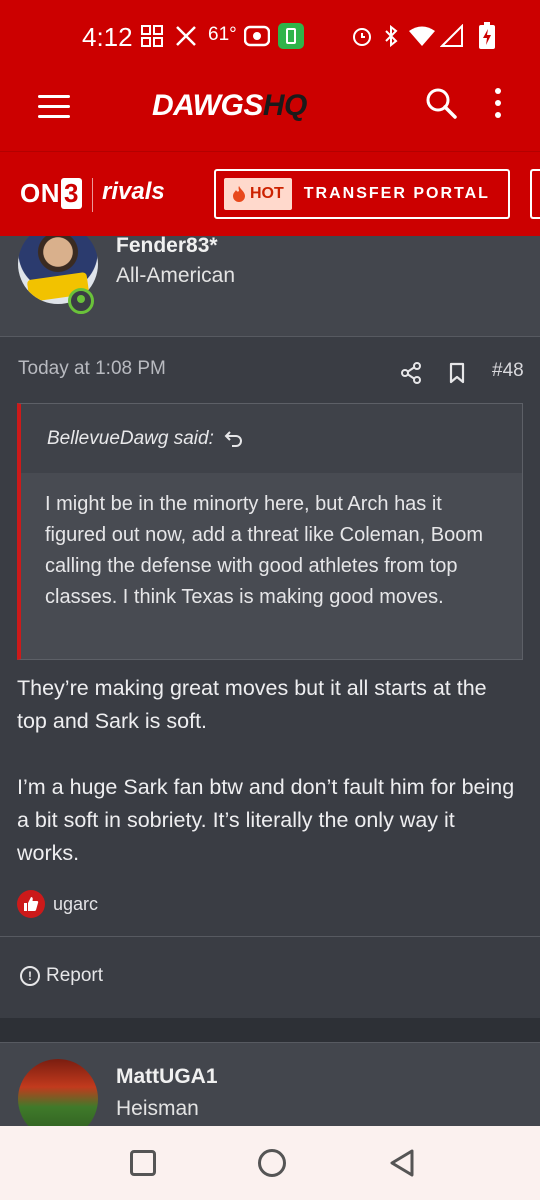 The height and width of the screenshot is (1200, 540). I want to click on brand-main: DAWGS, so click(207, 105).